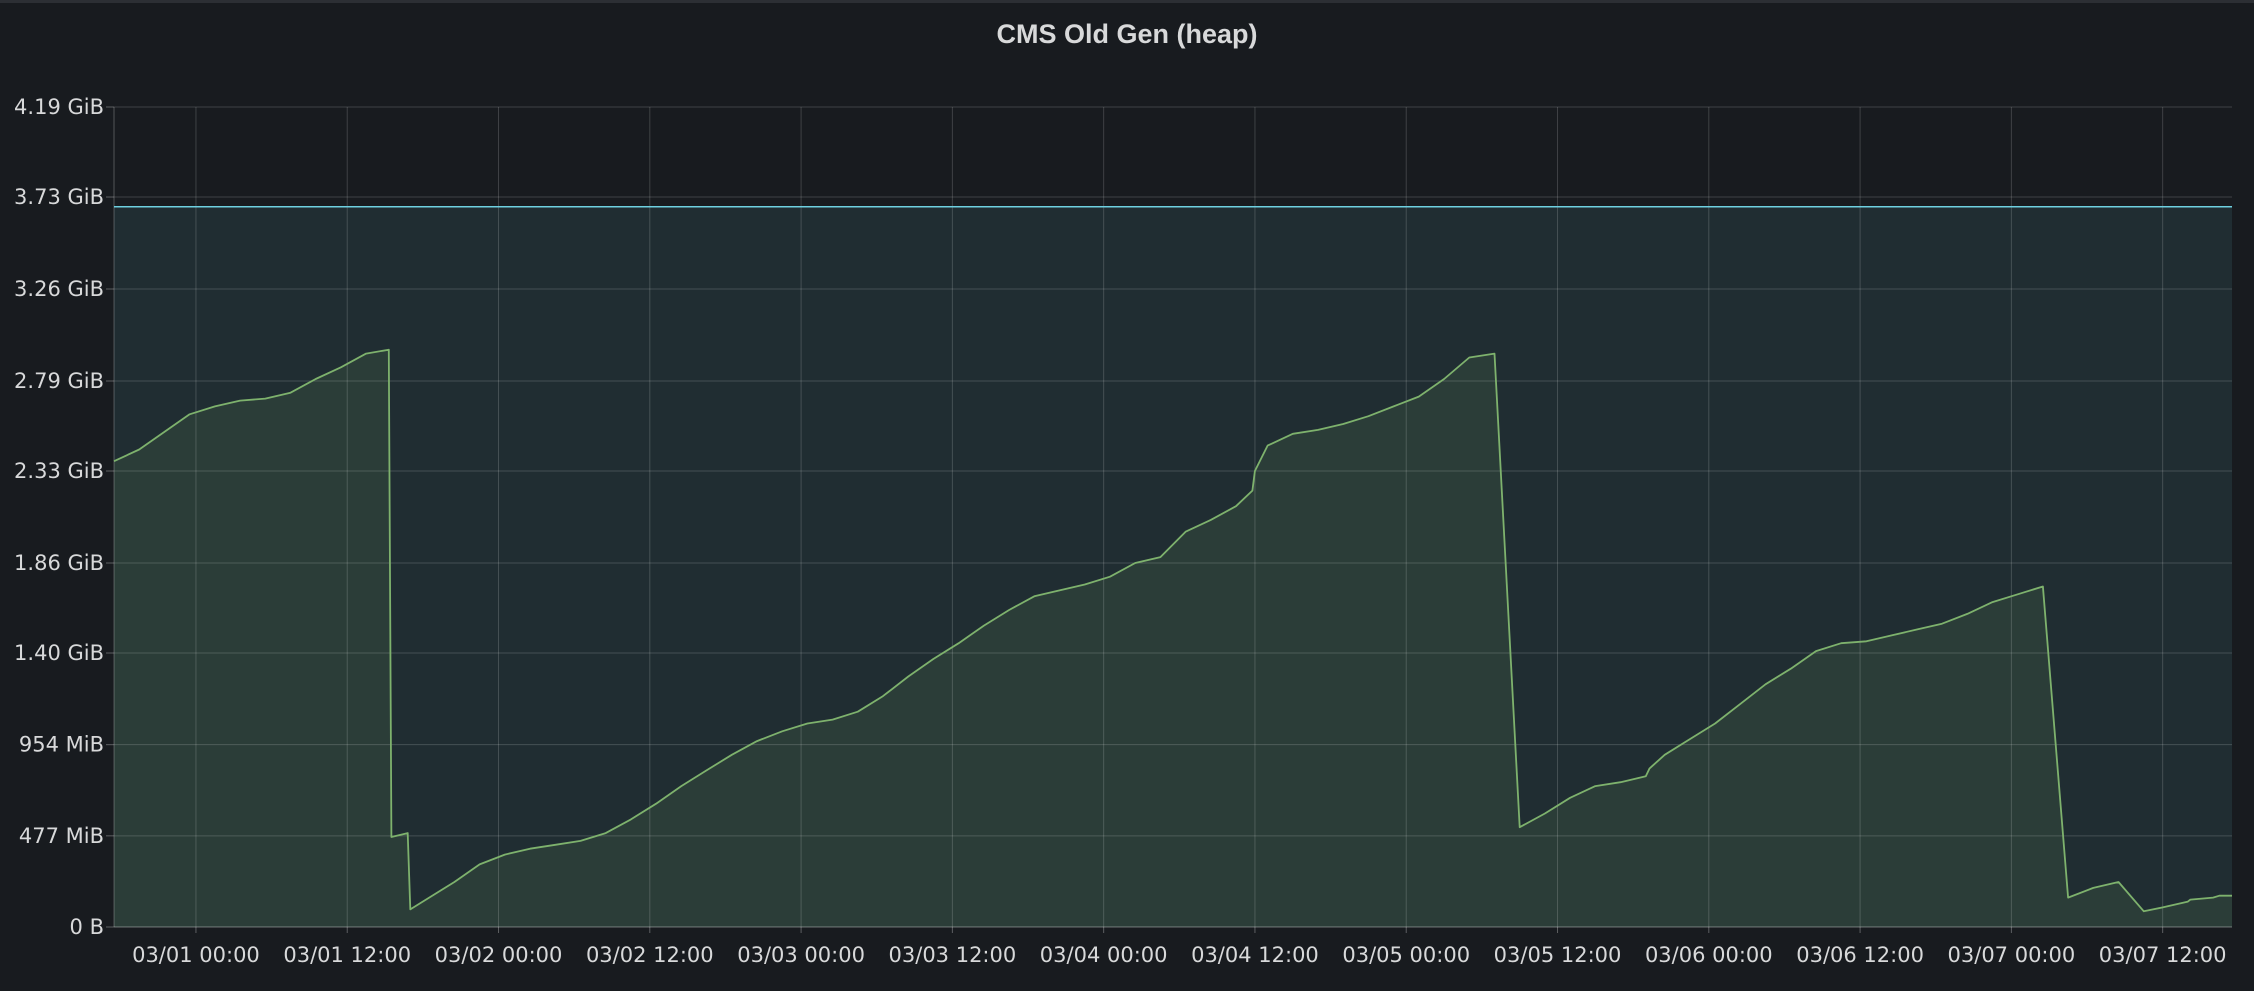 This screenshot has width=2254, height=991. Describe the element at coordinates (61, 836) in the screenshot. I see `y-tick-label: 477 MiB` at that location.